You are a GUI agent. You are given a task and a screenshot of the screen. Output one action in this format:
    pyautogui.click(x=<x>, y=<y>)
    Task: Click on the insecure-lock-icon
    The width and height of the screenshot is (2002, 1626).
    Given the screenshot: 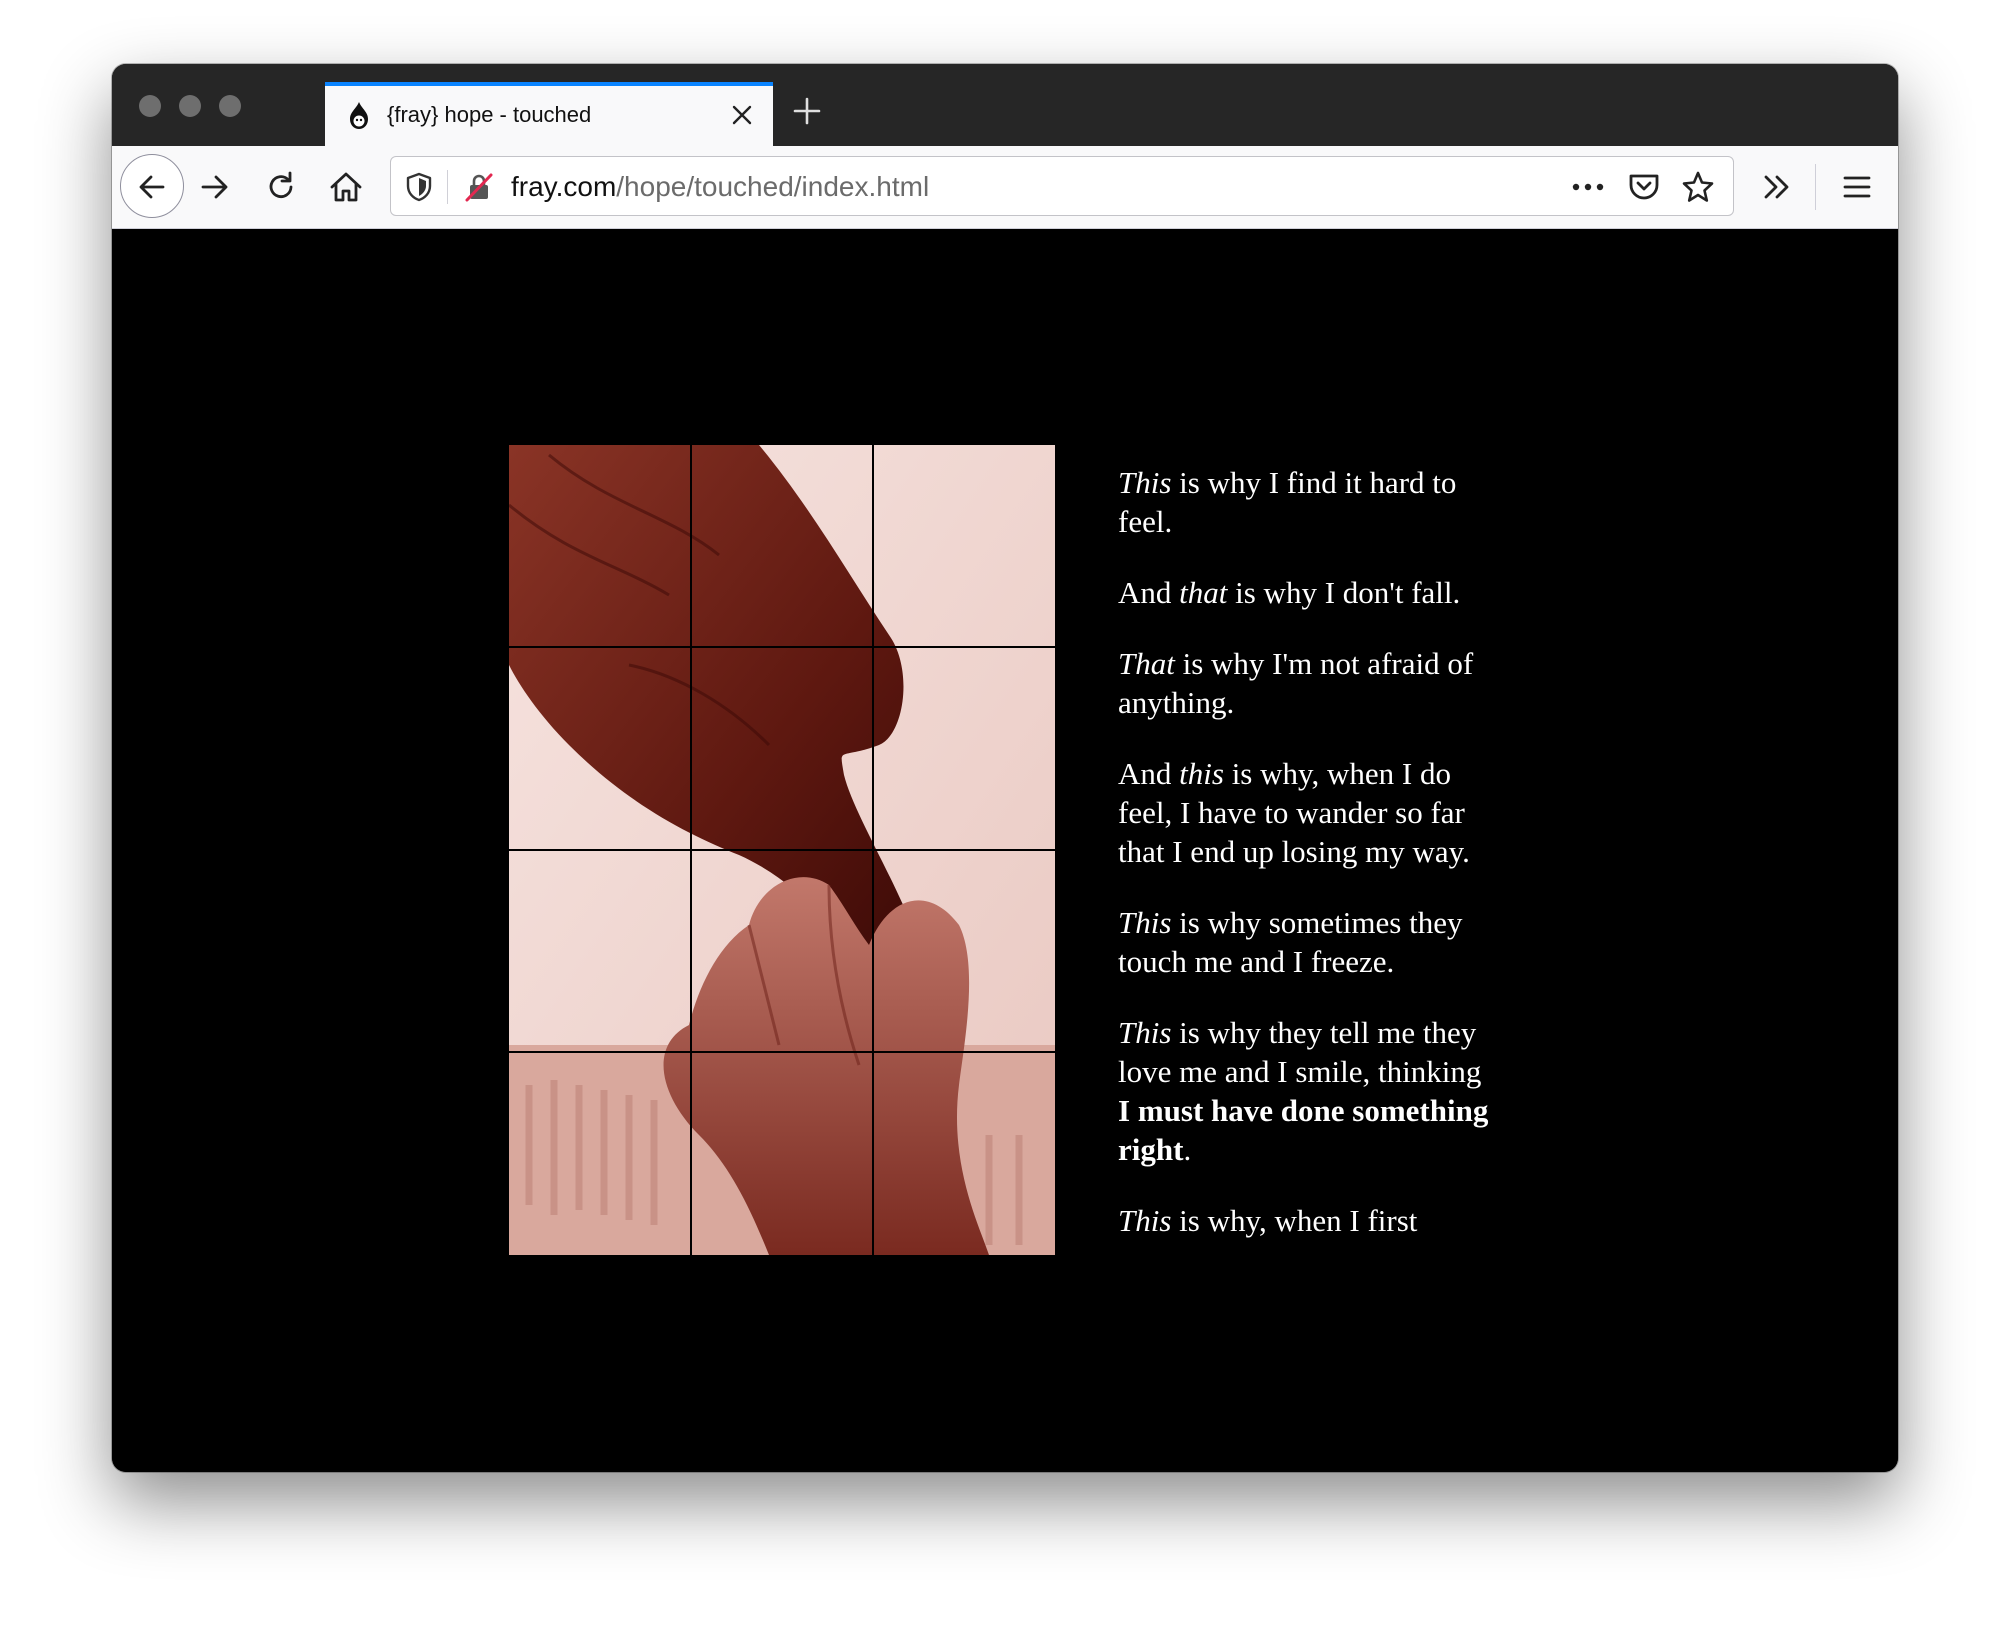 What is the action you would take?
    pyautogui.click(x=479, y=187)
    